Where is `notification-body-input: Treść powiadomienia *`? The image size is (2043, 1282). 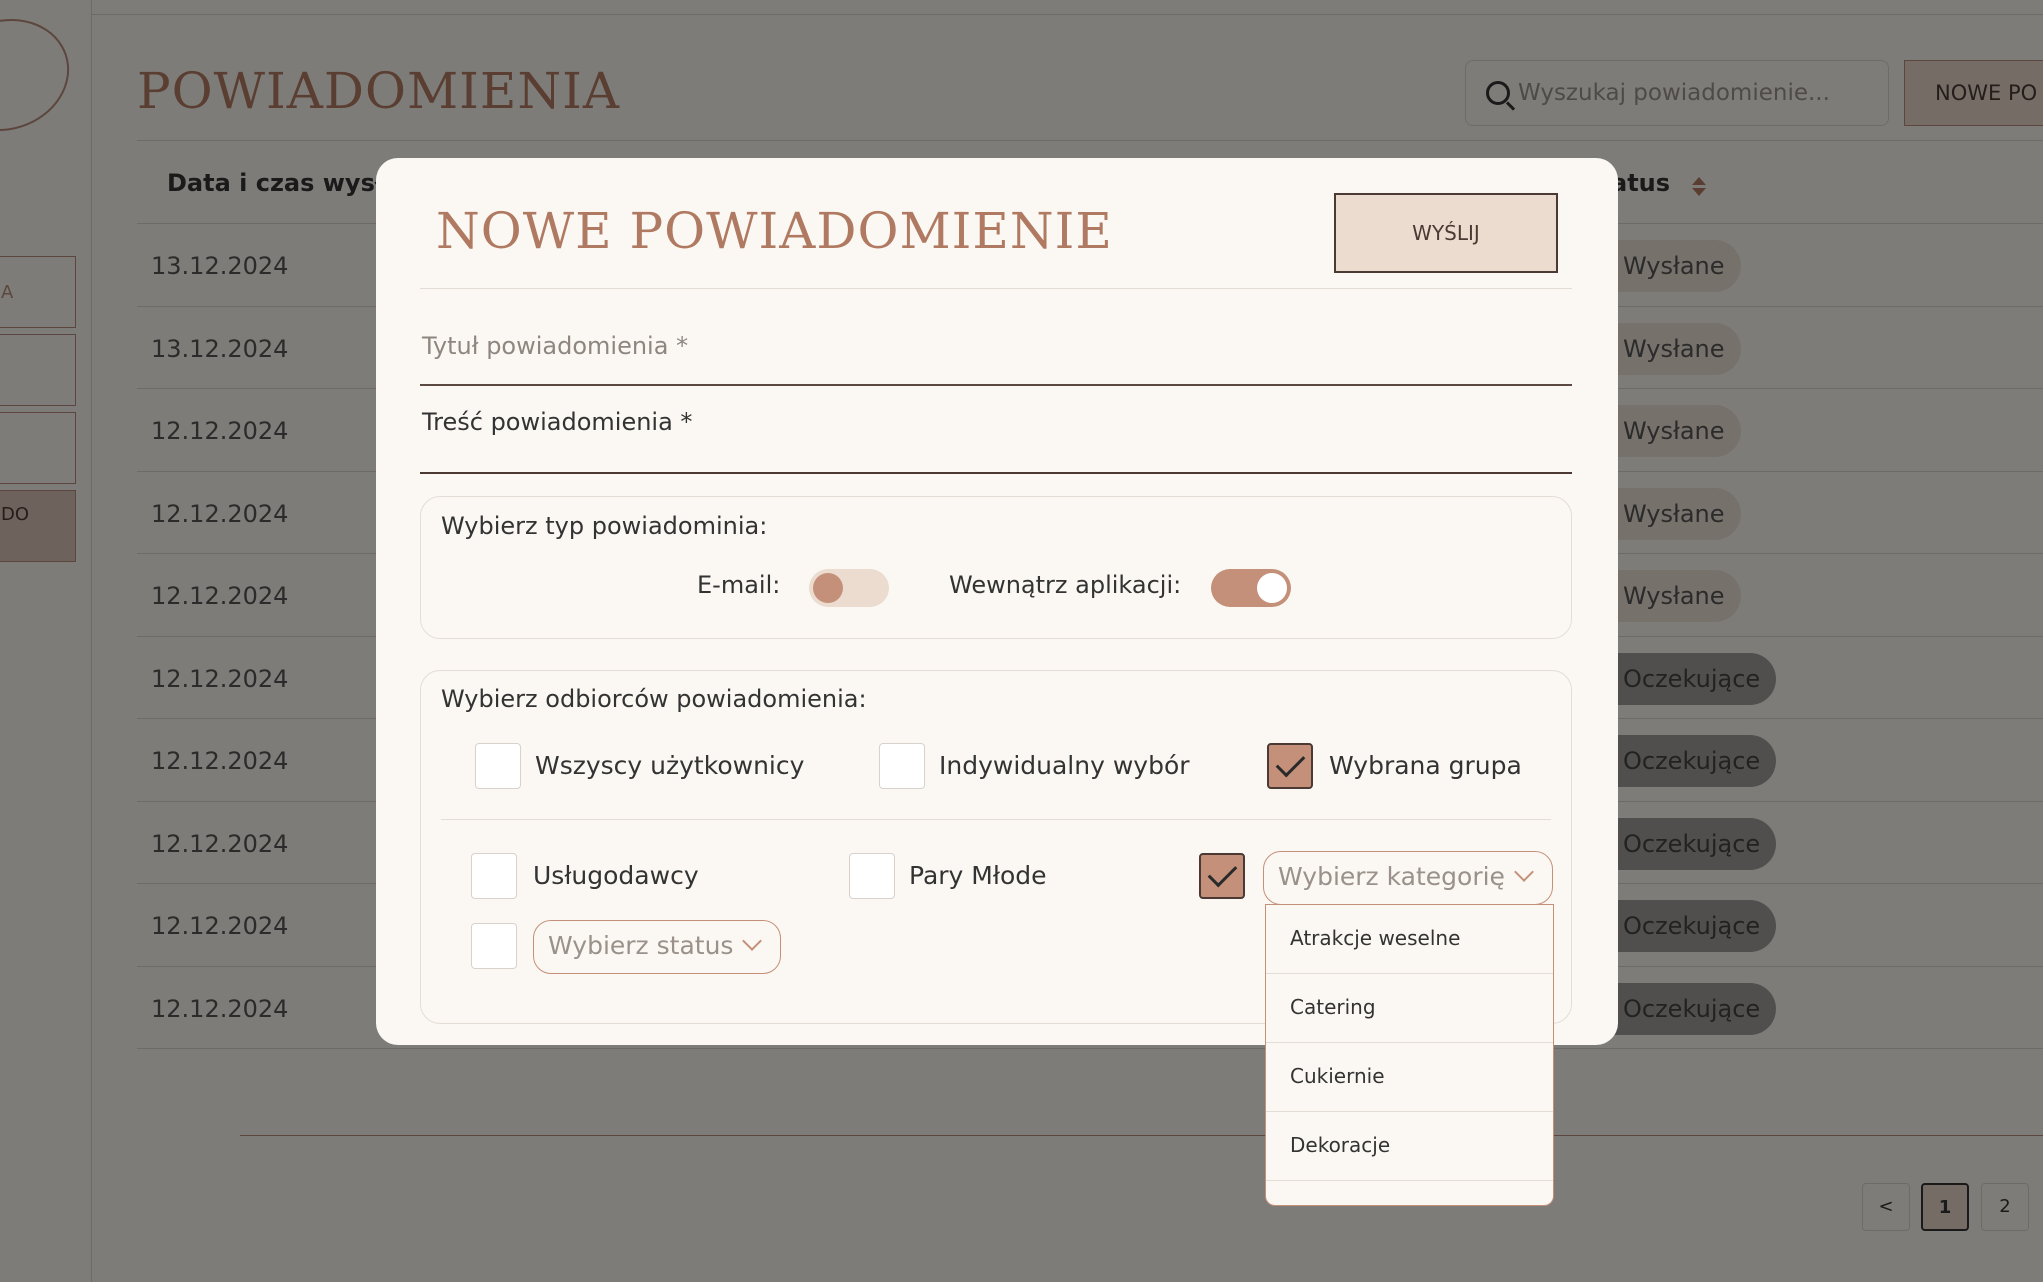 notification-body-input: Treść powiadomienia * is located at coordinates (996, 438).